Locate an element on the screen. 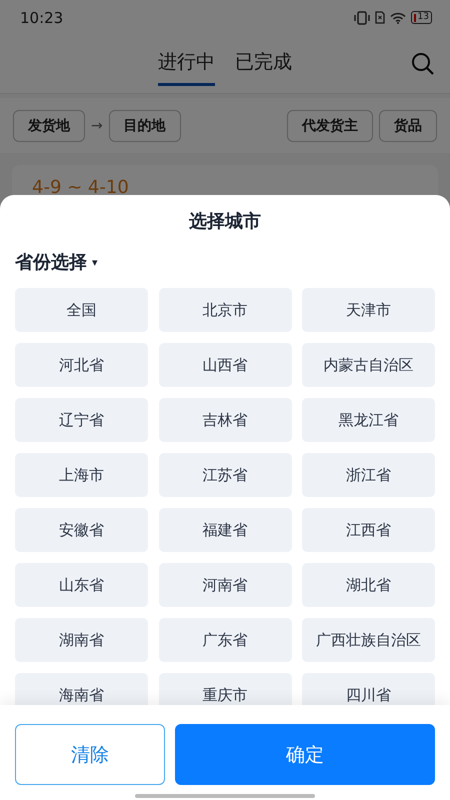 The image size is (450, 800). city-option: 辽宁省 is located at coordinates (81, 420).